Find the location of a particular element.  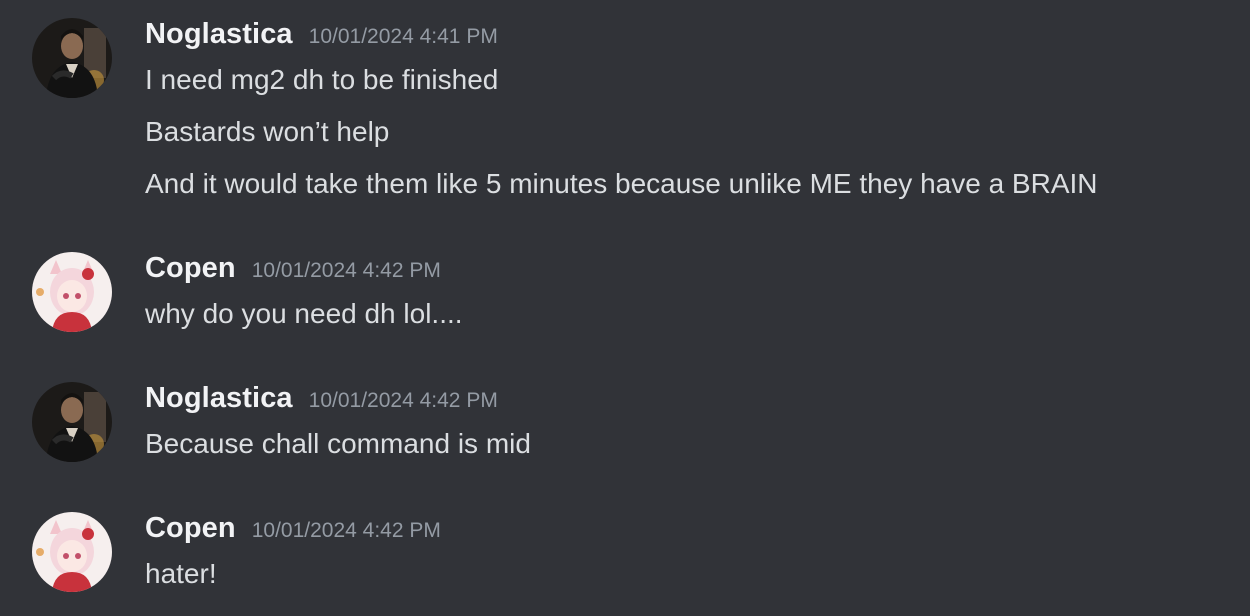

timestamp: 10/01/2024 4:41 PM is located at coordinates (403, 37).